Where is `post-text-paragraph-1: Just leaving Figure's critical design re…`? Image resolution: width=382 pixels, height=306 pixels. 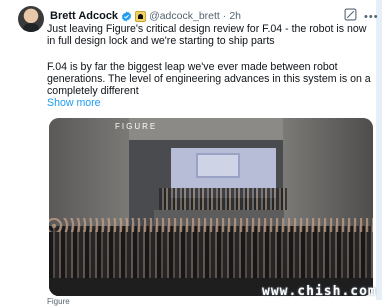 post-text-paragraph-1: Just leaving Figure's critical design re… is located at coordinates (207, 35).